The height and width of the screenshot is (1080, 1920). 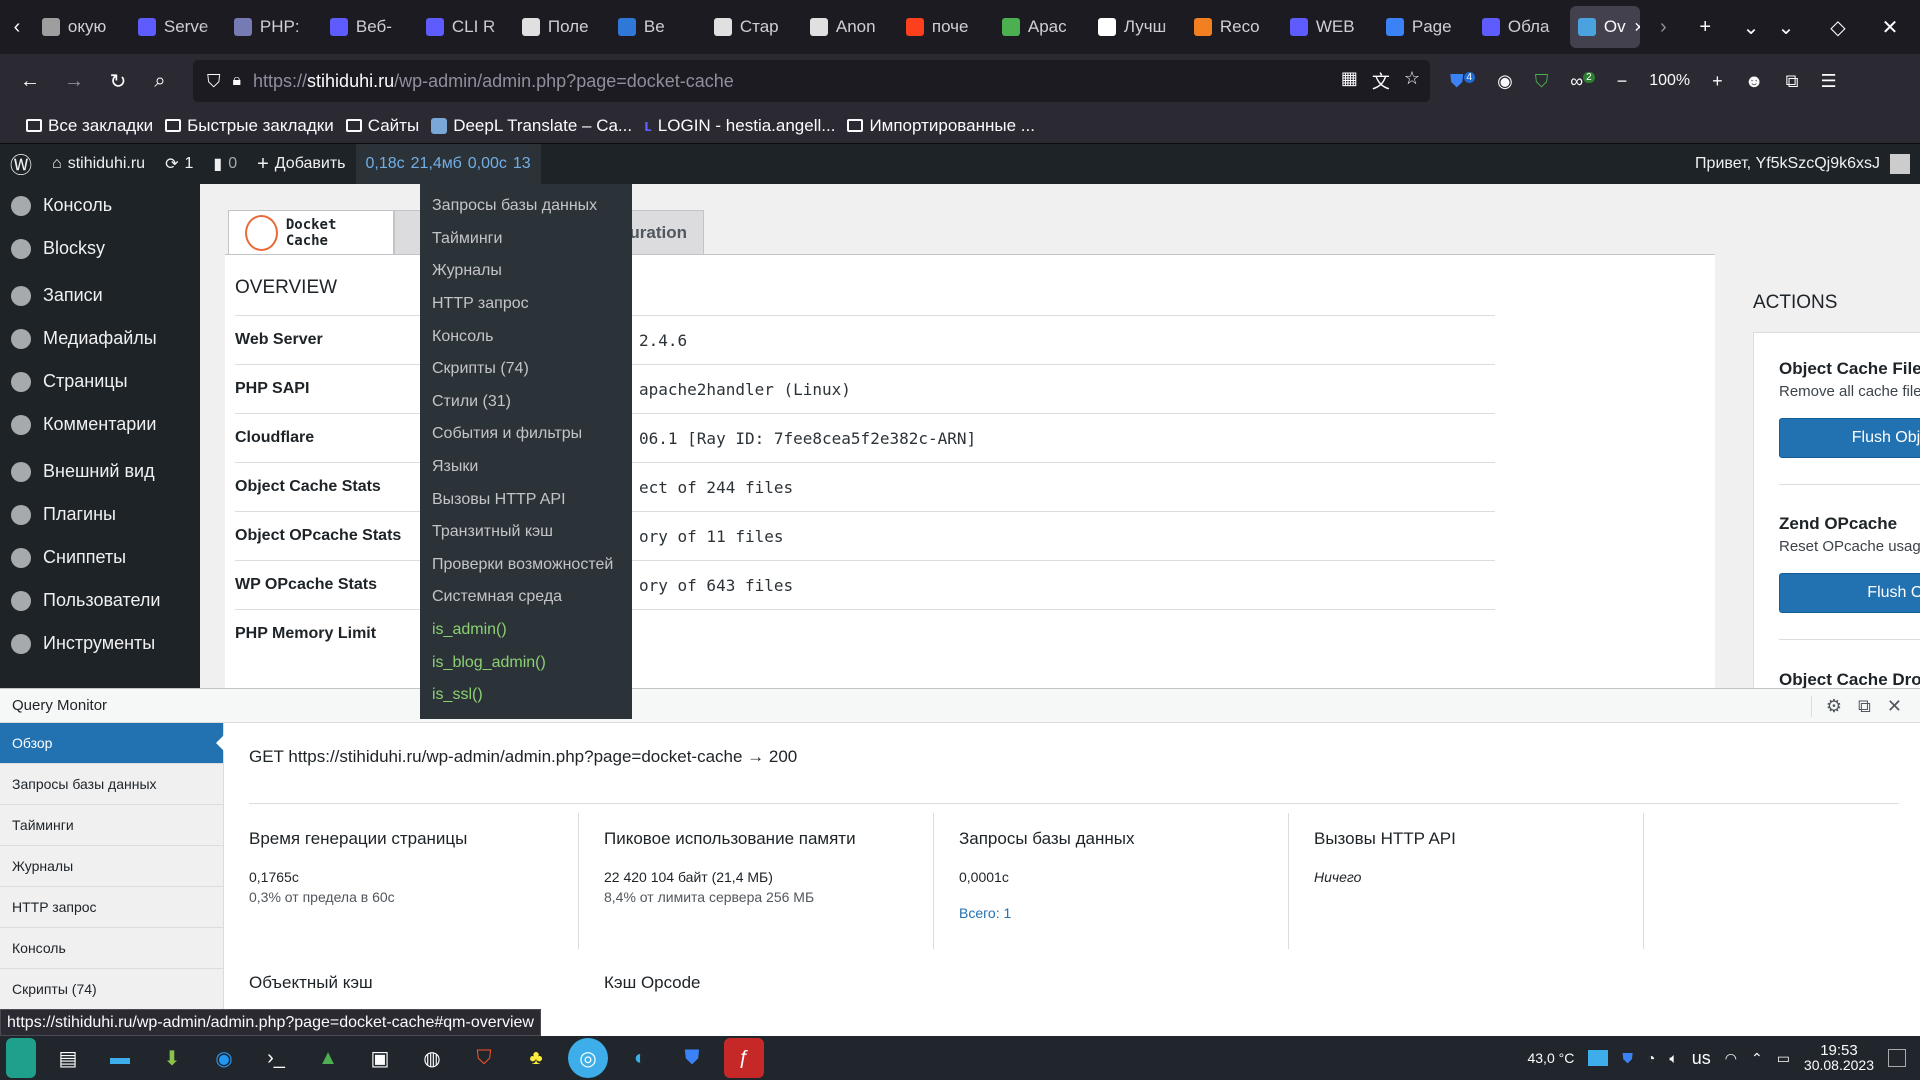 I want to click on browser-tab: Обла, so click(x=1522, y=27).